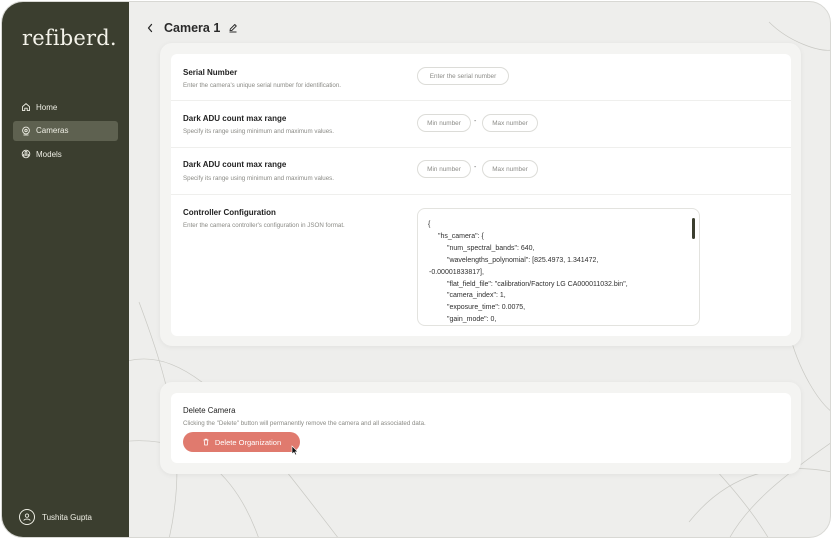 The height and width of the screenshot is (539, 832). What do you see at coordinates (233, 28) in the screenshot?
I see `edit-icon` at bounding box center [233, 28].